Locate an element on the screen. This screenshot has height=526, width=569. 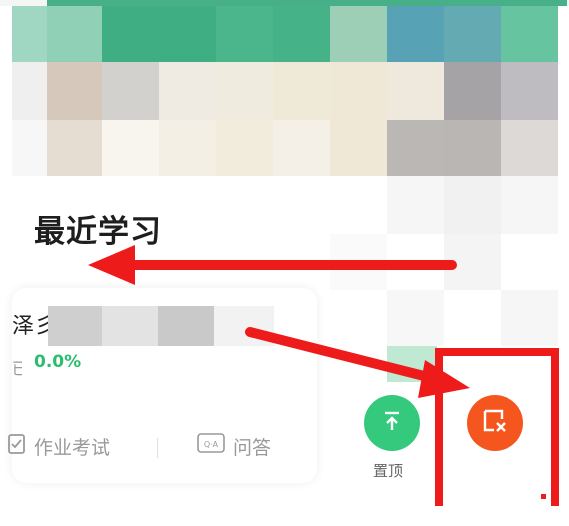
pin-top-icon is located at coordinates (392, 423).